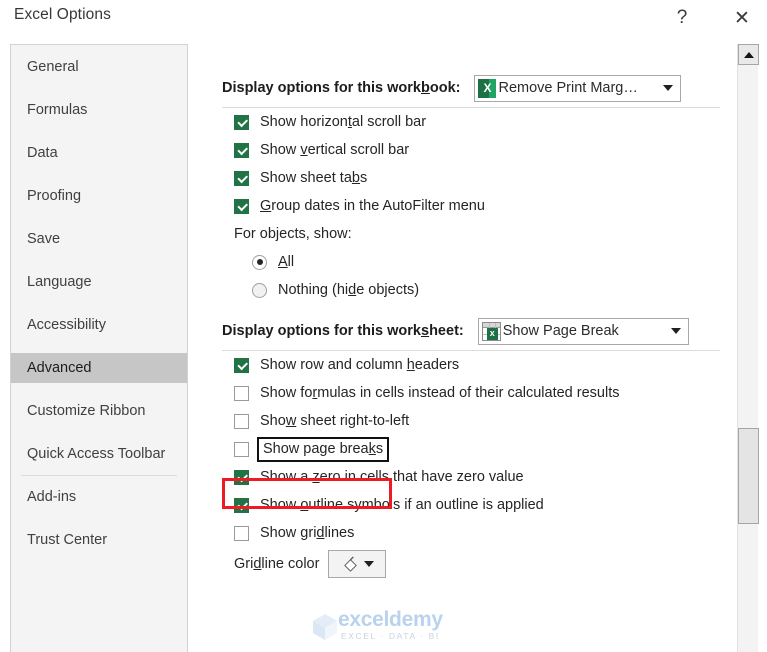 This screenshot has width=767, height=652. I want to click on help-button: ?, so click(682, 18).